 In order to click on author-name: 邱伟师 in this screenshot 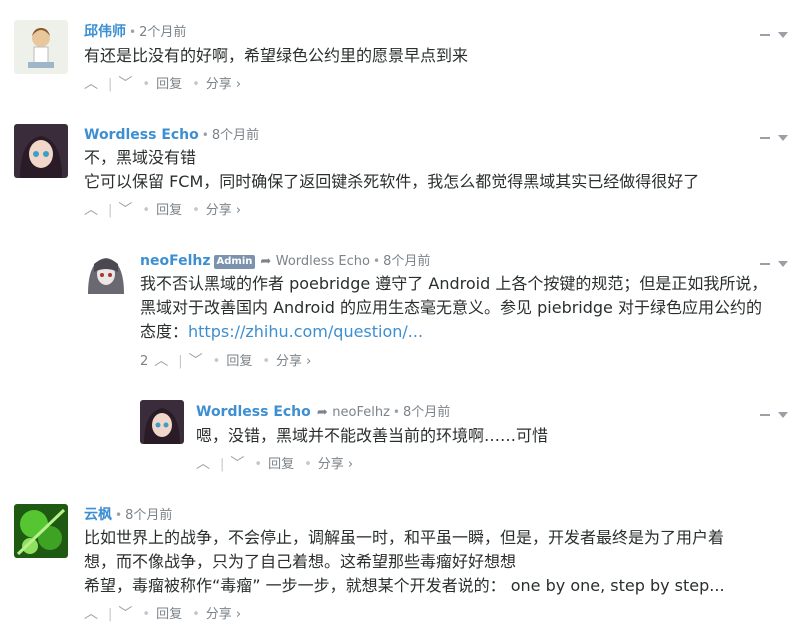, I will do `click(105, 32)`.